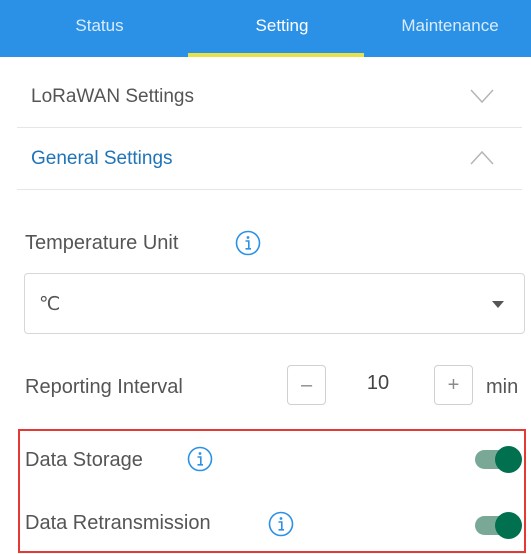  Describe the element at coordinates (502, 387) in the screenshot. I see `interval-unit-label: min` at that location.